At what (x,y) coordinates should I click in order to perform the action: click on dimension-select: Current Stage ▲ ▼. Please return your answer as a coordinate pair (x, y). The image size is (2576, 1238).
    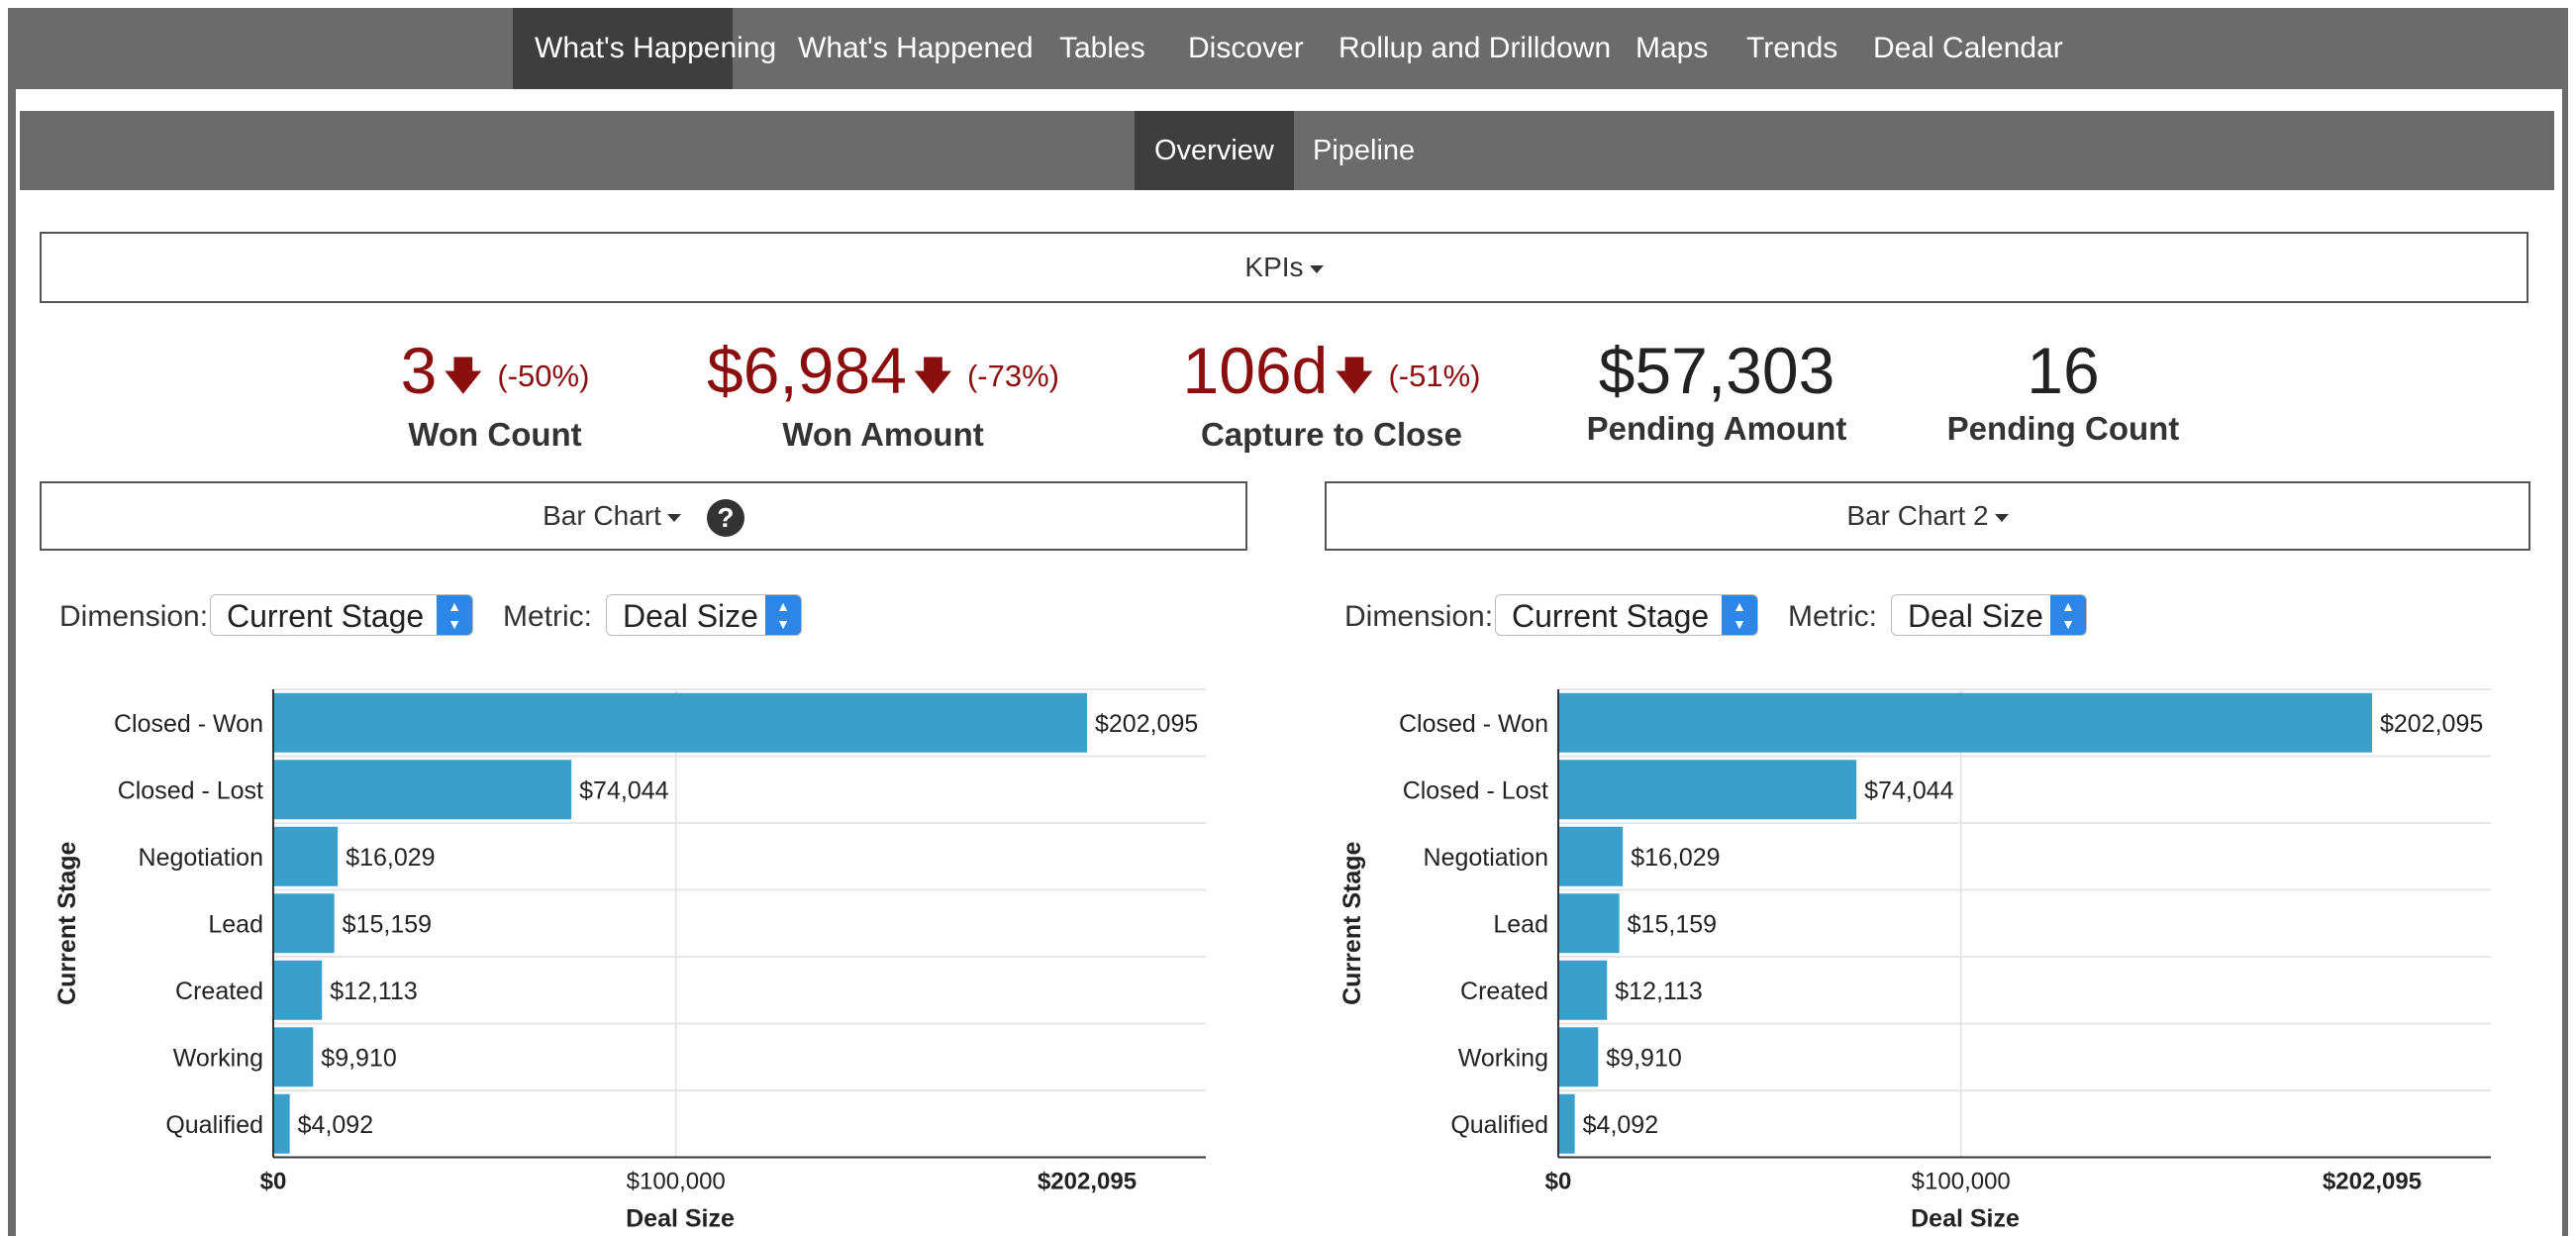
    Looking at the image, I should click on (341, 615).